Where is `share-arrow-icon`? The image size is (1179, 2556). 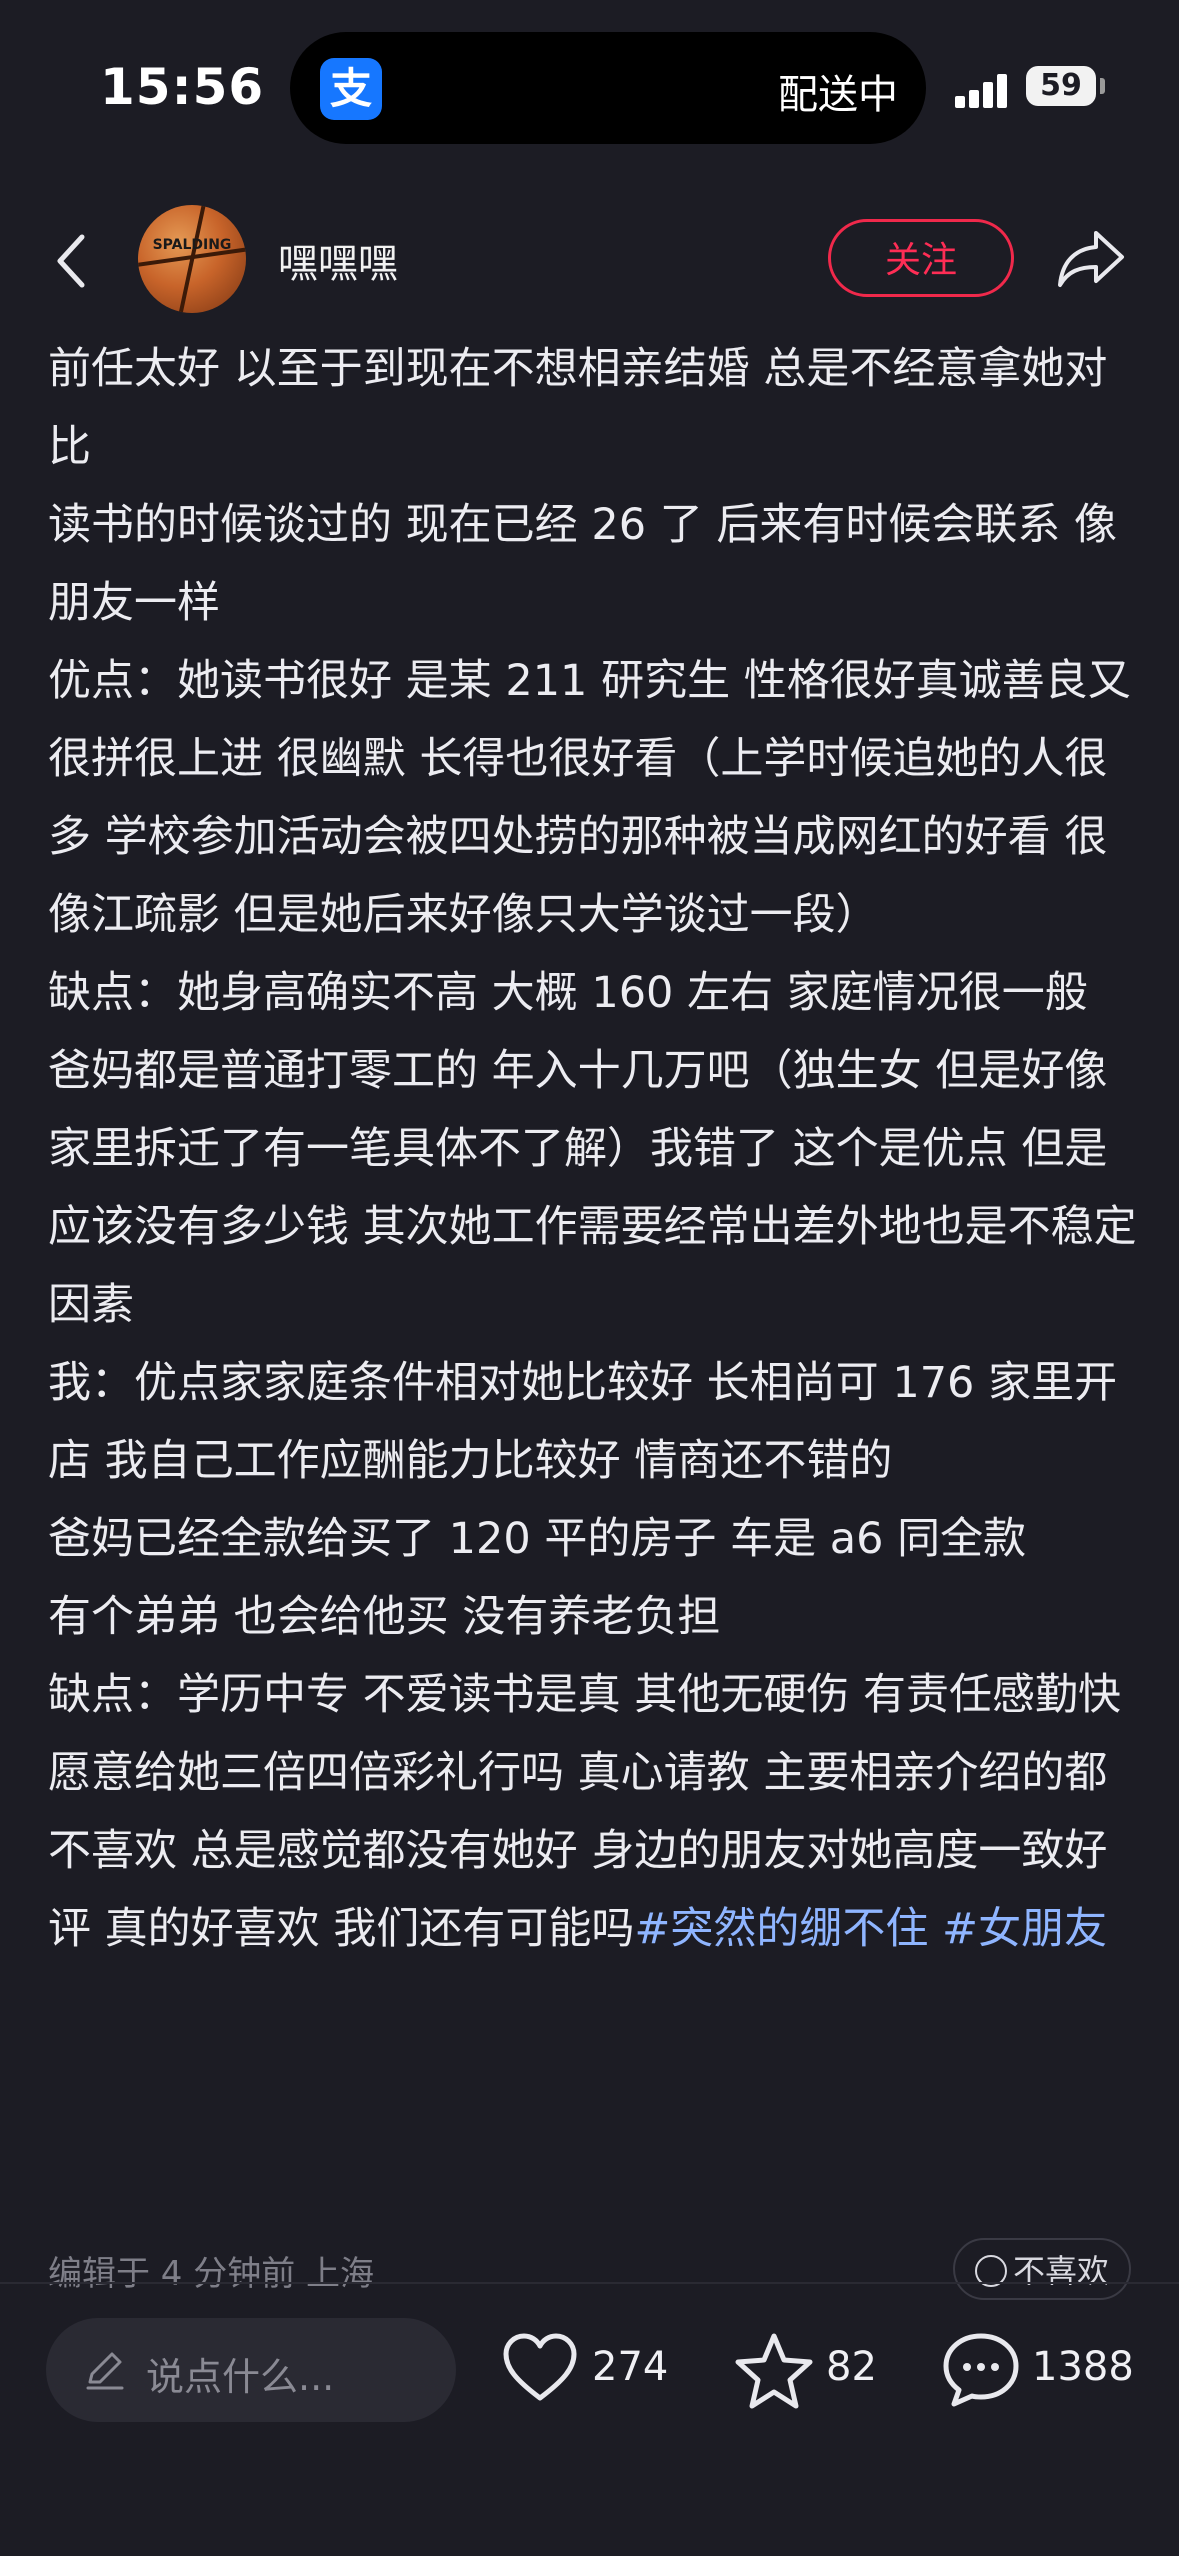 share-arrow-icon is located at coordinates (1091, 259).